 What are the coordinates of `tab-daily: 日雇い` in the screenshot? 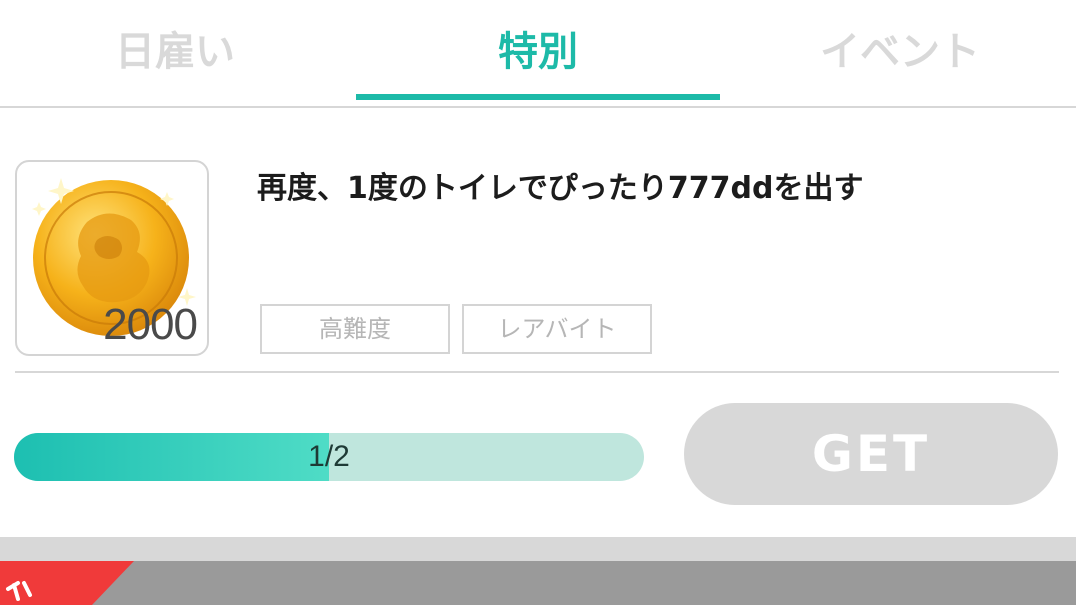 It's located at (175, 52).